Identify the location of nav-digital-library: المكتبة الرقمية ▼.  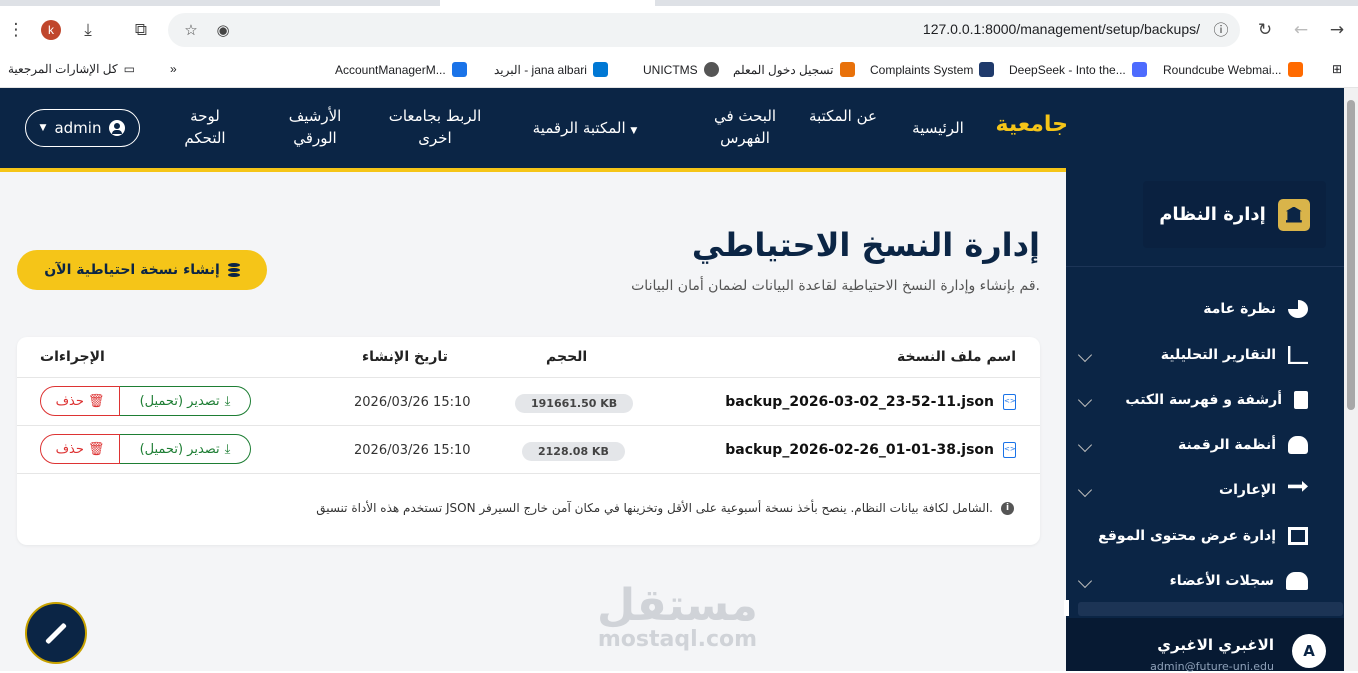
(585, 129).